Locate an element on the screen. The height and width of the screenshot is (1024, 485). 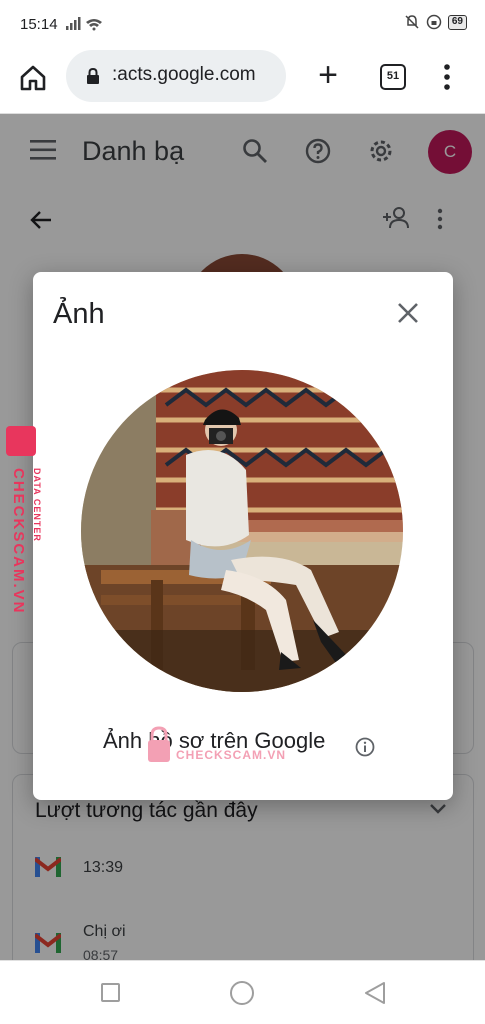
watermark-center: CHECKSCAM.VN is located at coordinates (215, 747).